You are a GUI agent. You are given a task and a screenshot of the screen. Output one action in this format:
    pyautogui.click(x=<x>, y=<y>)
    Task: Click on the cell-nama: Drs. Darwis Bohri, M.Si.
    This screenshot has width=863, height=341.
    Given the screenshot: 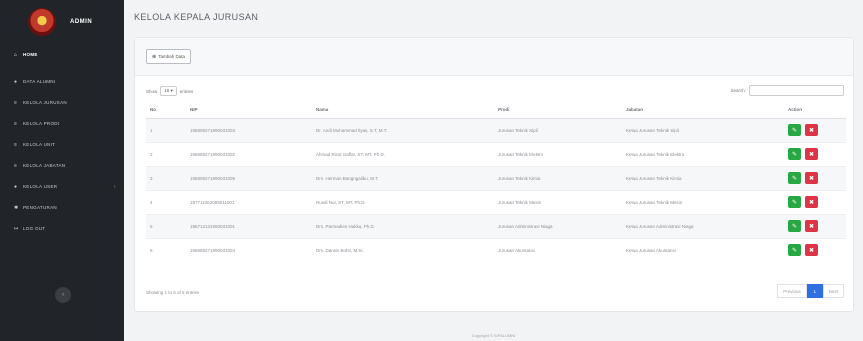 What is the action you would take?
    pyautogui.click(x=403, y=249)
    